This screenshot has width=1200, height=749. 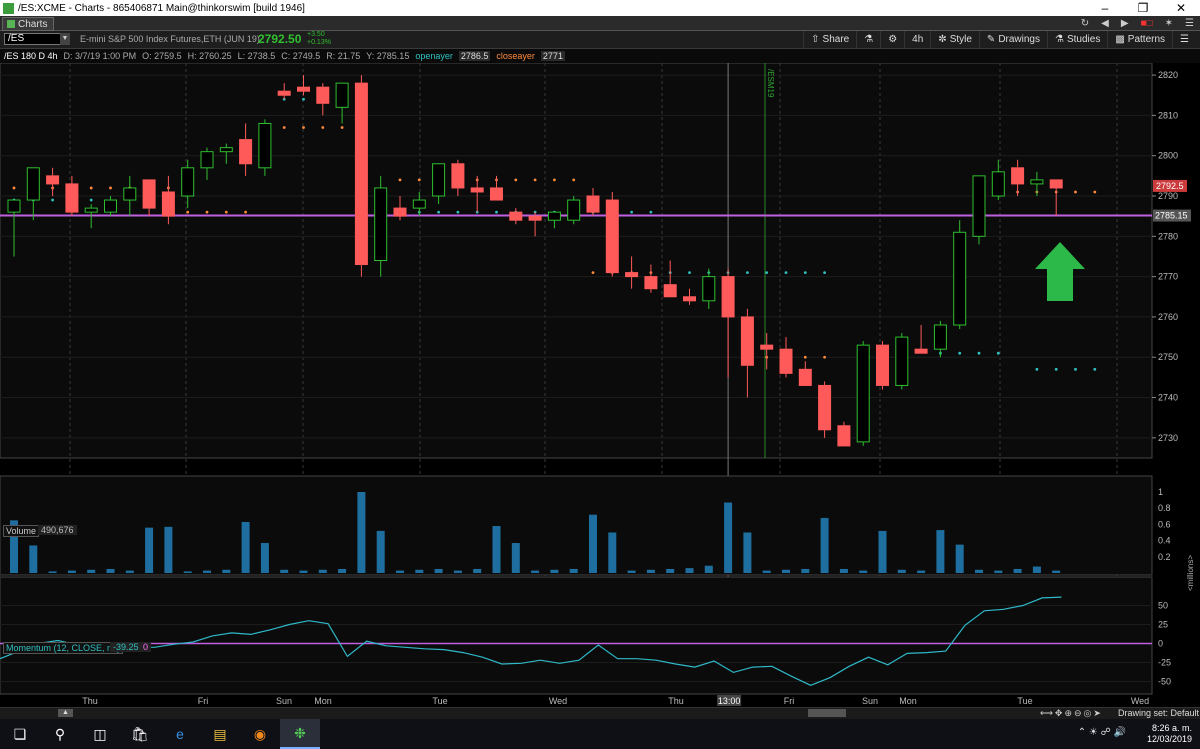 What do you see at coordinates (917, 39) in the screenshot?
I see `period-button: 4h` at bounding box center [917, 39].